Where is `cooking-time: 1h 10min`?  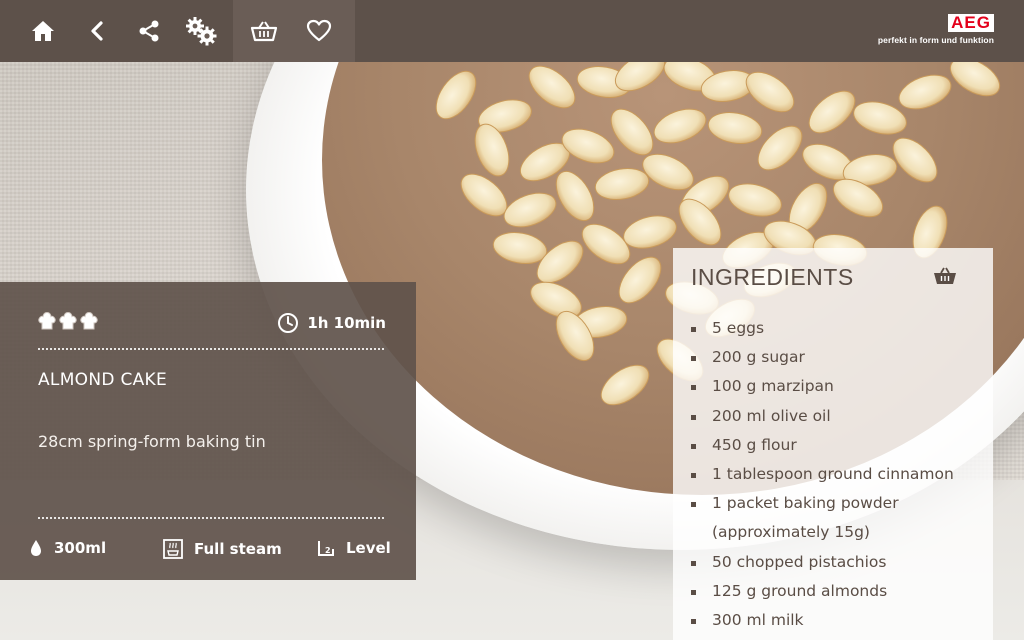 cooking-time: 1h 10min is located at coordinates (331, 323).